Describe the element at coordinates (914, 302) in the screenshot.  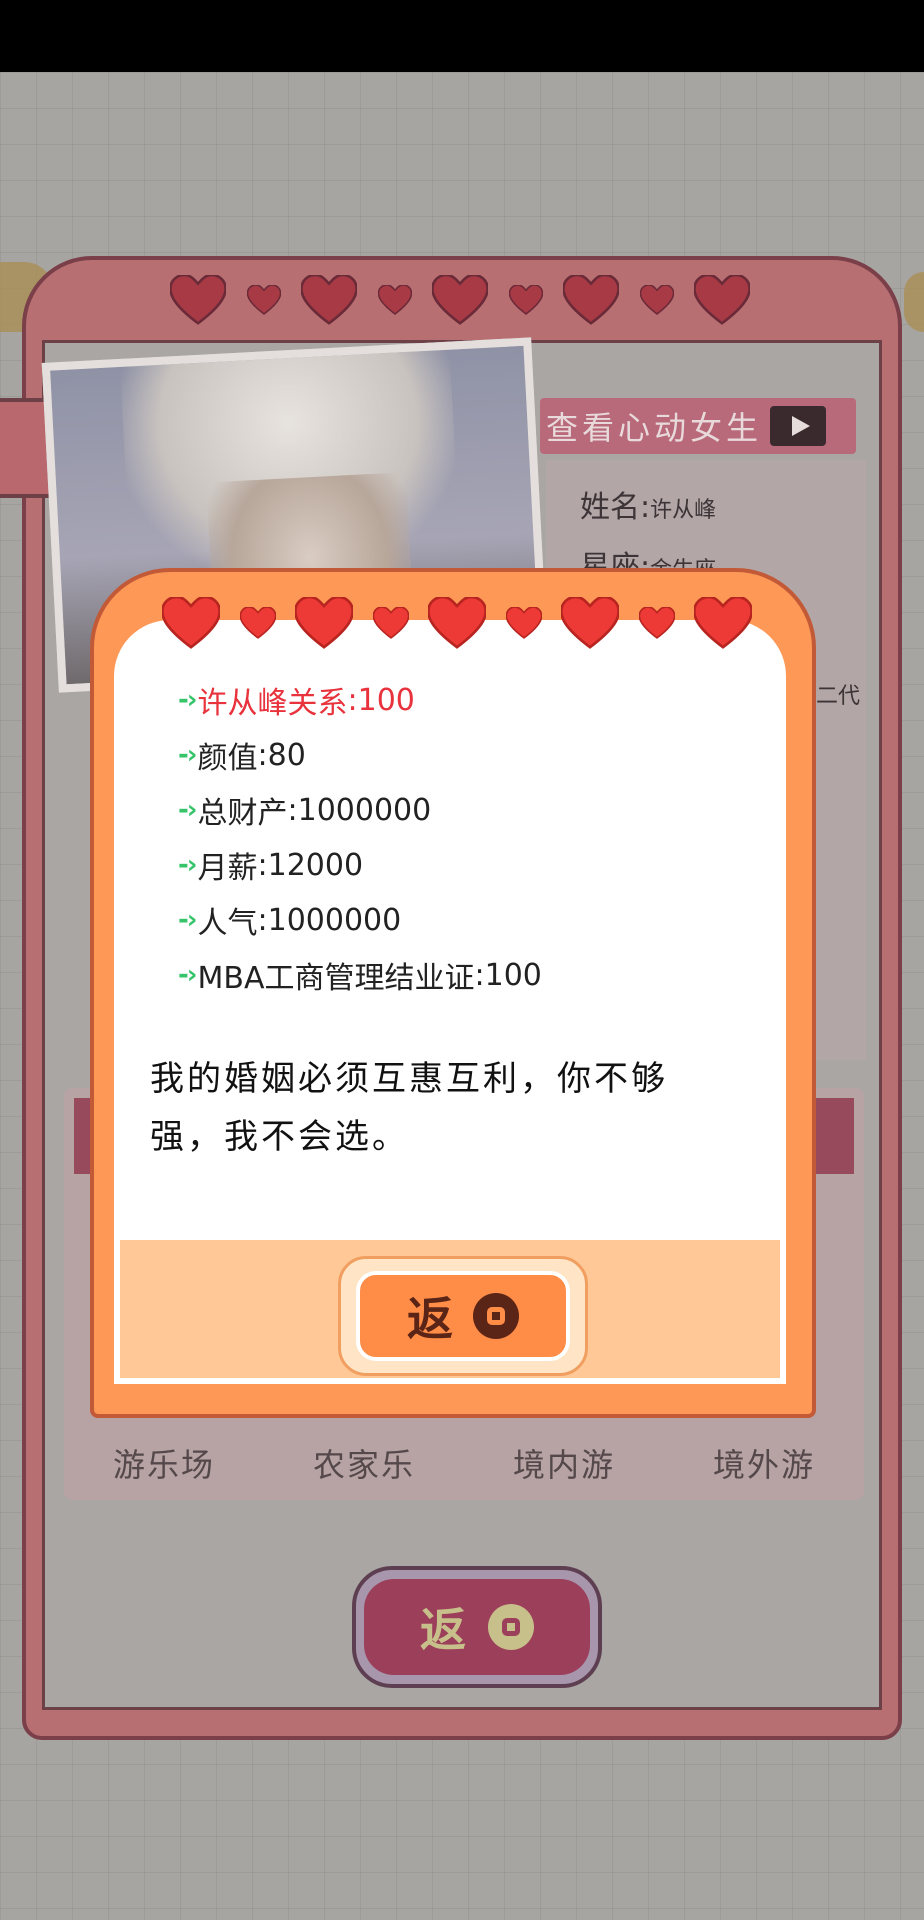
I see `right-decoration` at that location.